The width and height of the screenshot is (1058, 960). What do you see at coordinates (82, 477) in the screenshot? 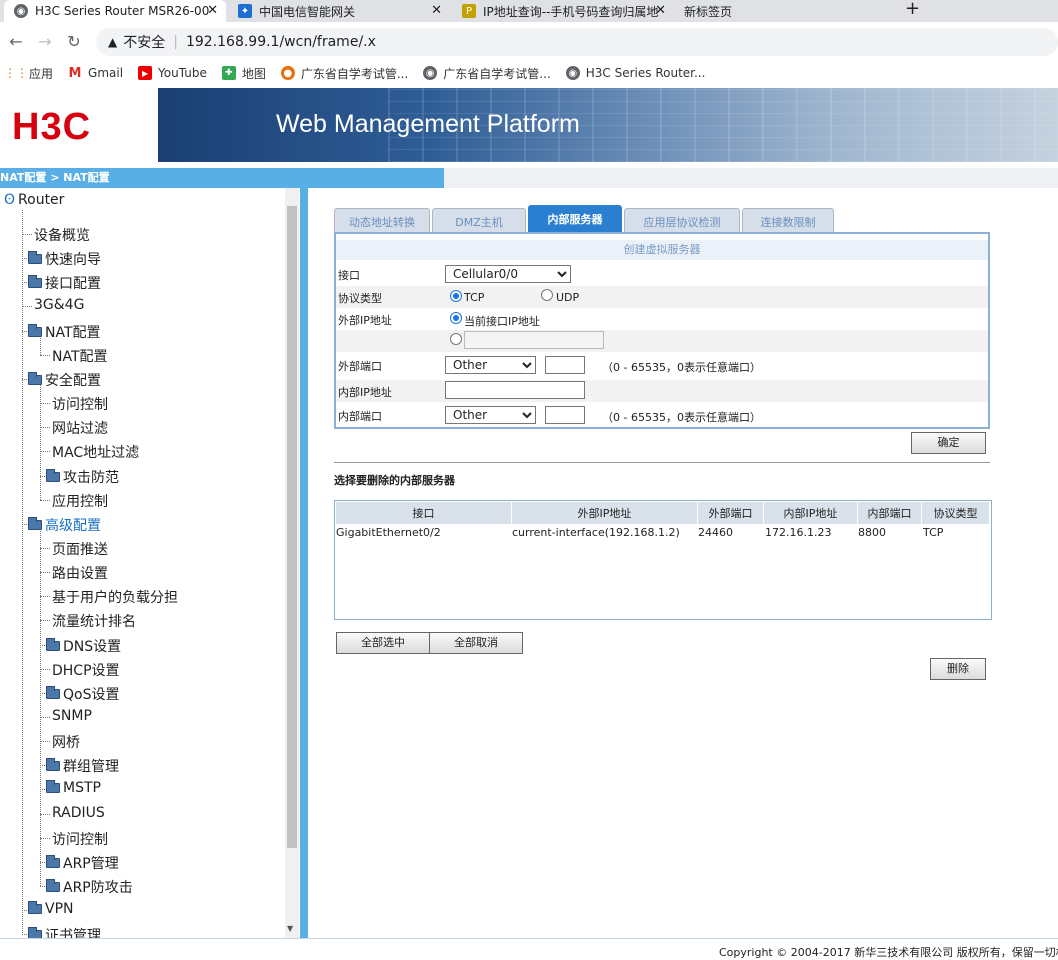
I see `sidebar-item-attack-defense: 攻击防范` at bounding box center [82, 477].